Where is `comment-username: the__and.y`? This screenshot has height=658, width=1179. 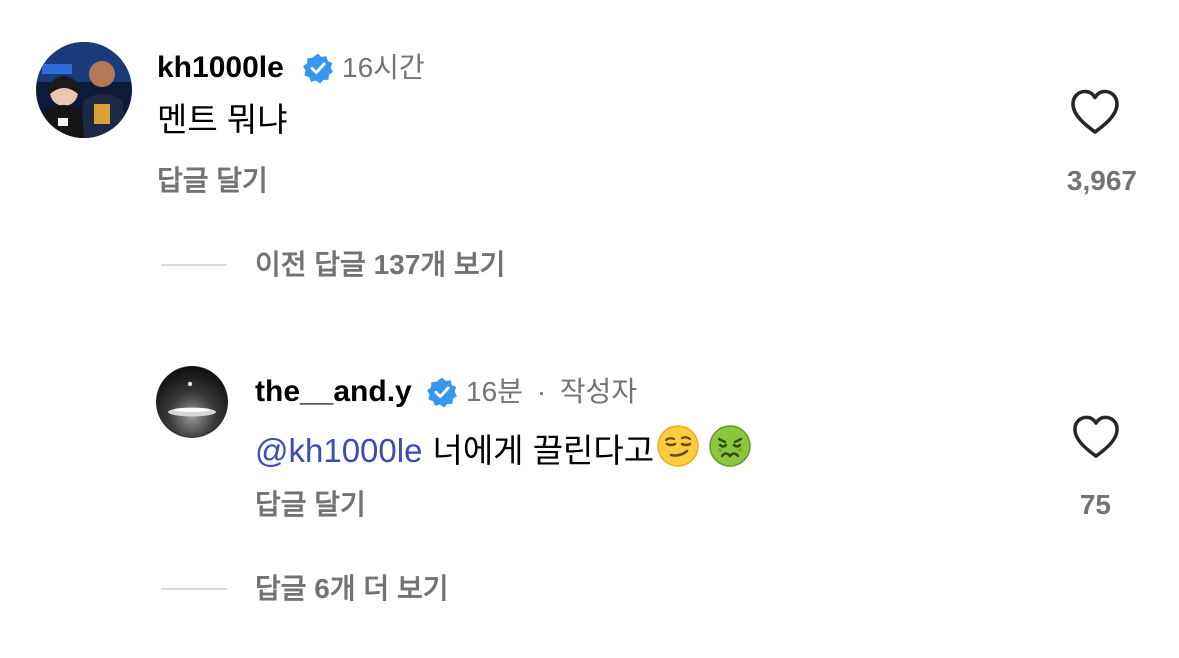 comment-username: the__and.y is located at coordinates (333, 392).